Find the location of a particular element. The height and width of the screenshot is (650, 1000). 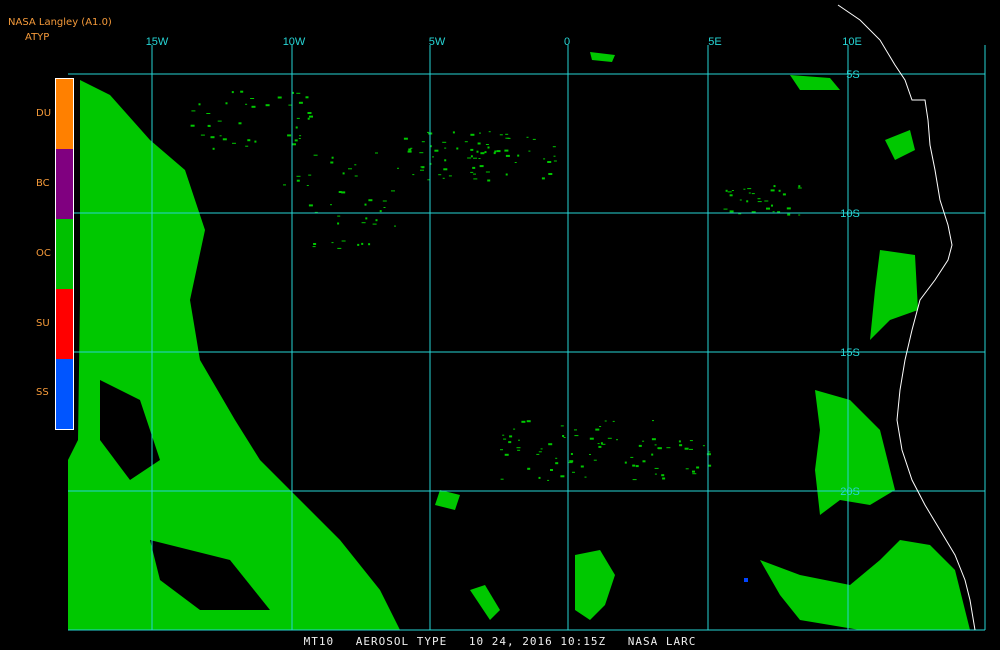

lat-label-20s: 20S is located at coordinates (850, 492).